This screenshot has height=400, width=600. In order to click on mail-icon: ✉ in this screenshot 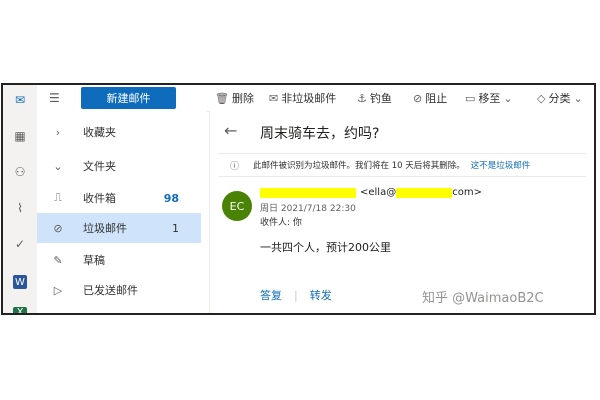, I will do `click(20, 100)`.